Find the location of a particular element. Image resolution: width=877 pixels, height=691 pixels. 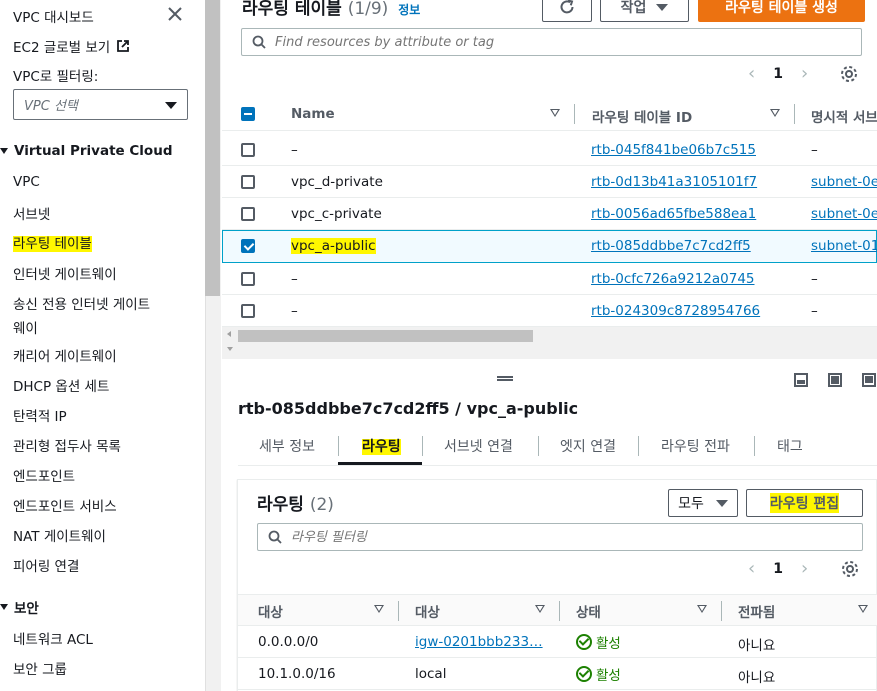

nav-subnets: 서브넷 is located at coordinates (31, 213).